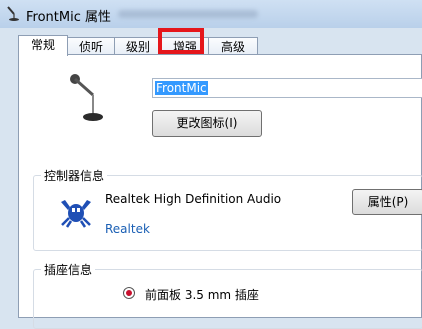 The height and width of the screenshot is (329, 422). Describe the element at coordinates (287, 88) in the screenshot. I see `device-name-field: FrontMic` at that location.